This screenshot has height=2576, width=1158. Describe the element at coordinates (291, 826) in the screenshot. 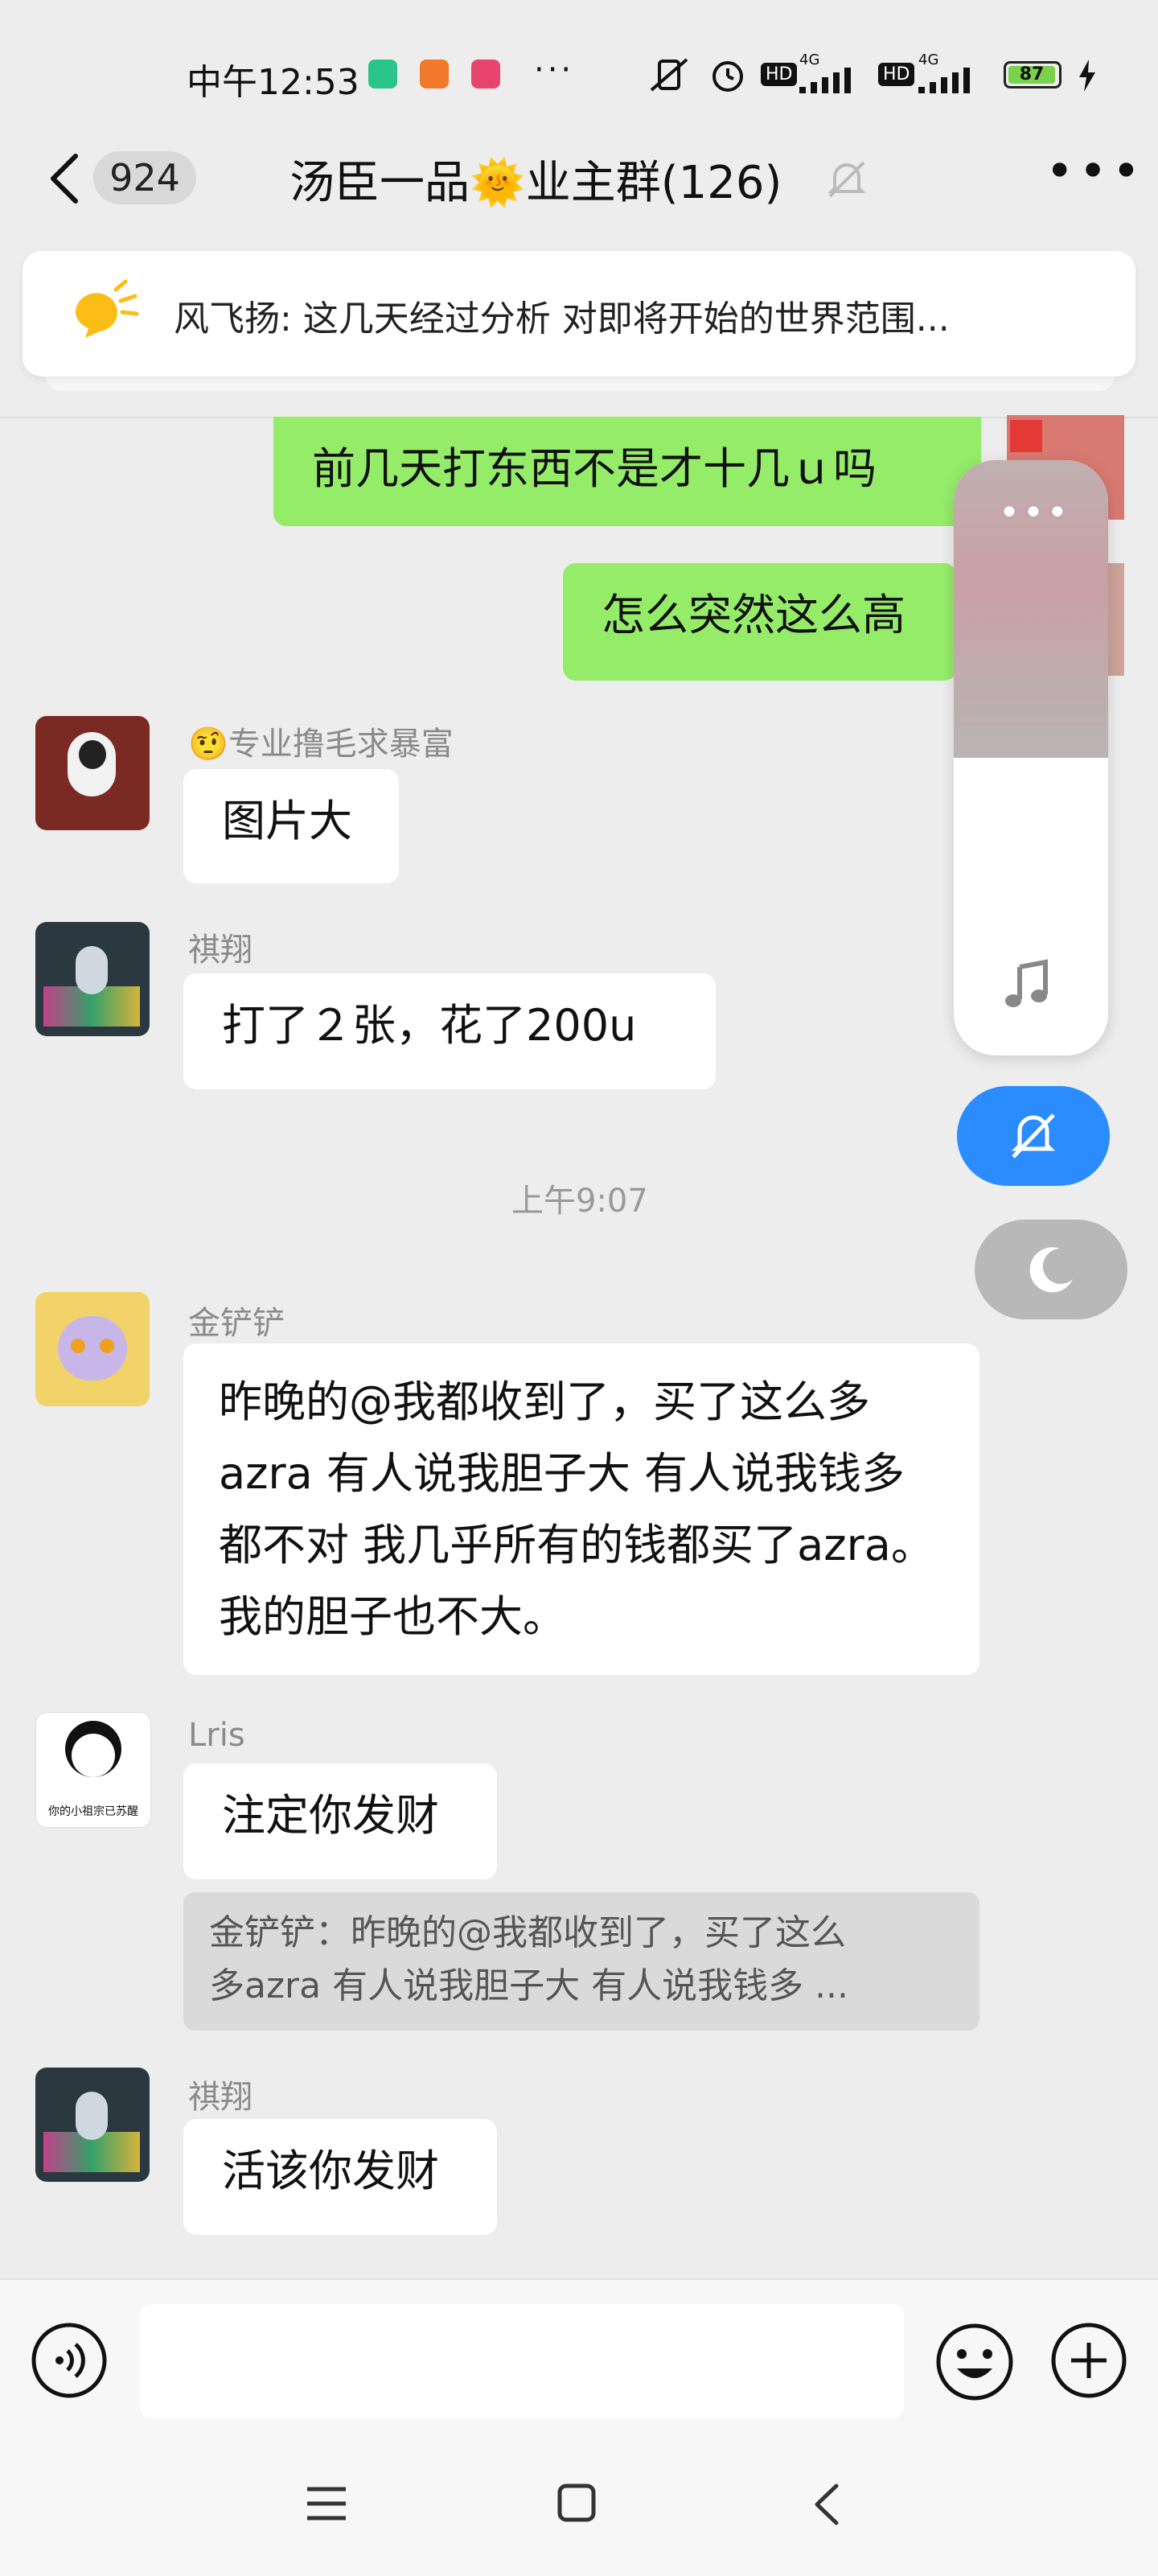

I see `message-bubble: 图片大` at that location.